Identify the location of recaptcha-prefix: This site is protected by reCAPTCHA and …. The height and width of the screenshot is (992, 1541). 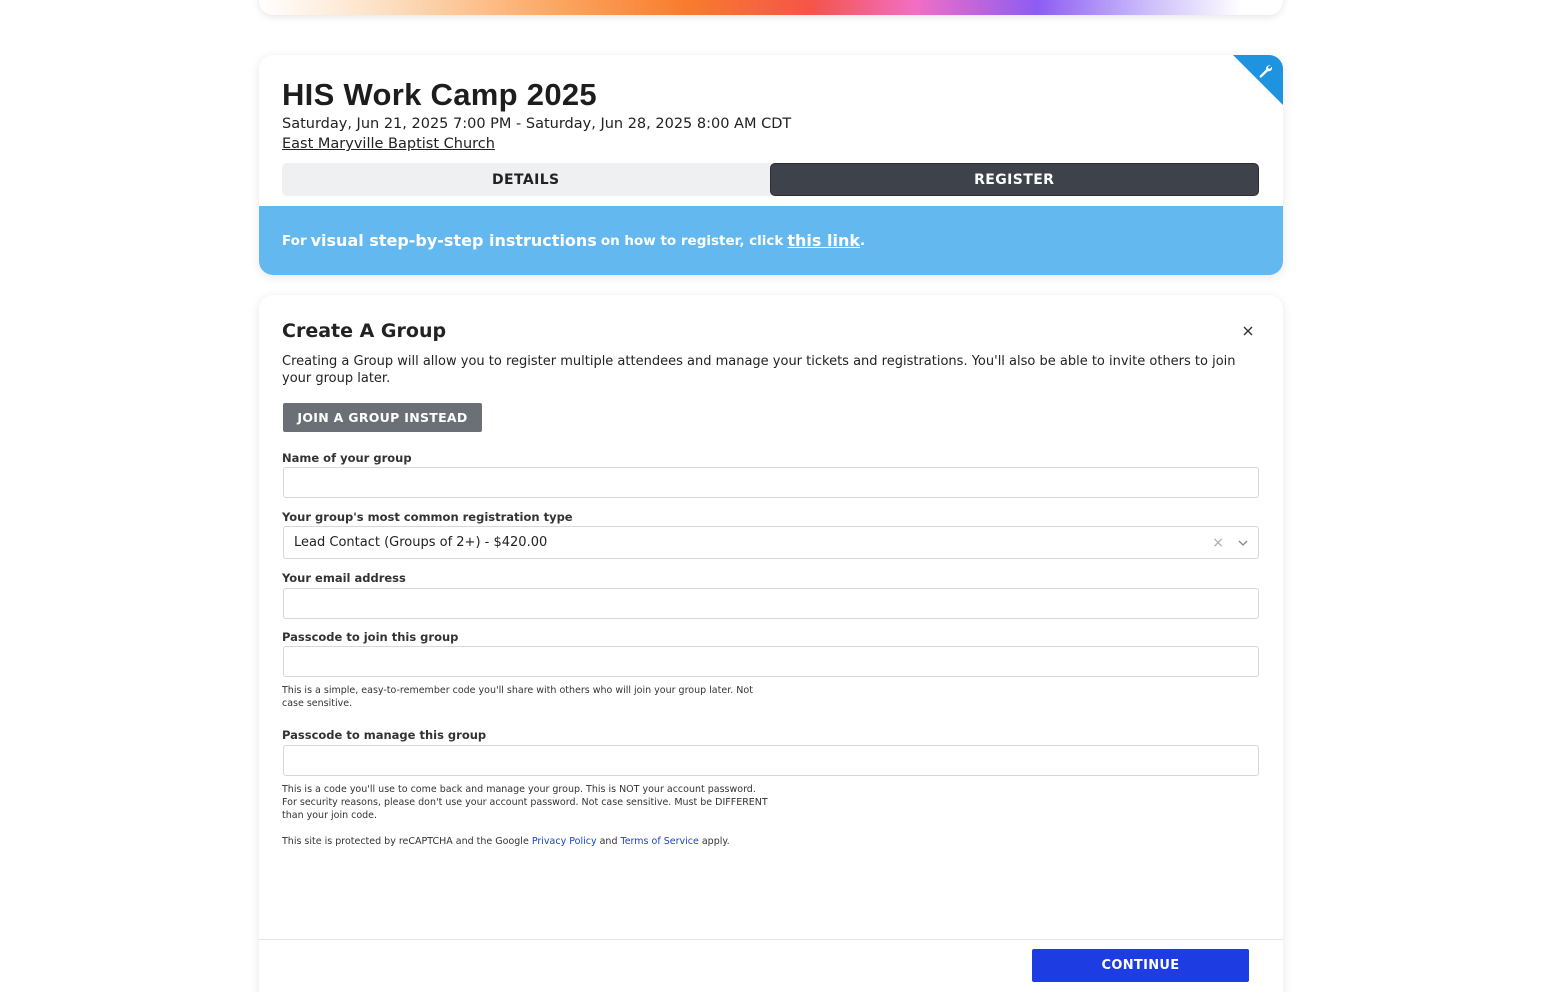
(405, 841).